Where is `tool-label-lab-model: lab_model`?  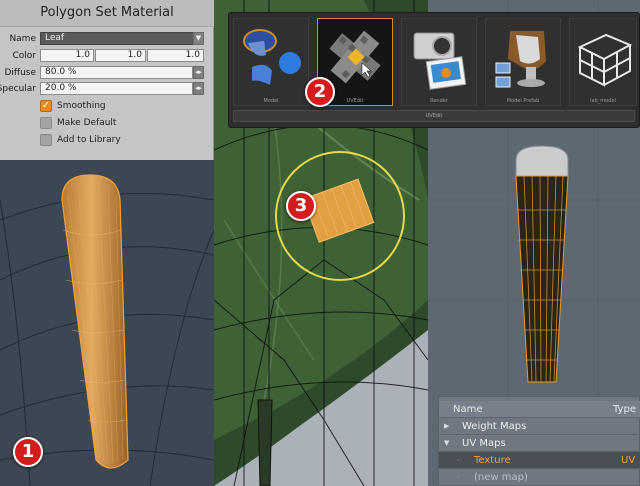
tool-label-lab-model: lab_model is located at coordinates (603, 101).